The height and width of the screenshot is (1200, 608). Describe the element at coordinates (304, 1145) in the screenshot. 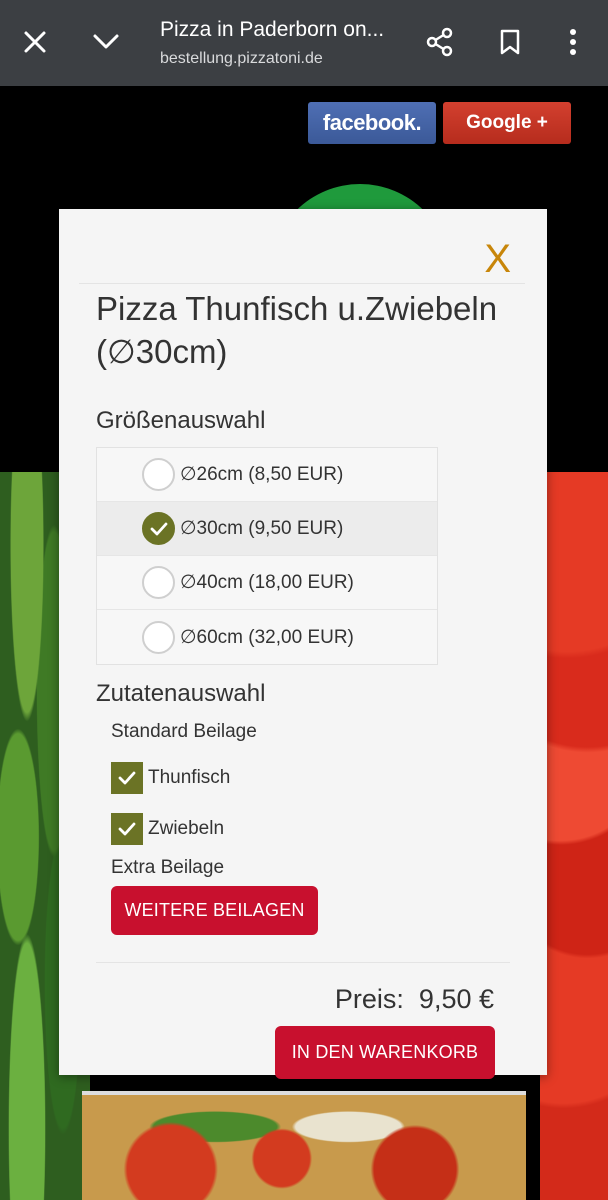

I see `pizza-image` at that location.